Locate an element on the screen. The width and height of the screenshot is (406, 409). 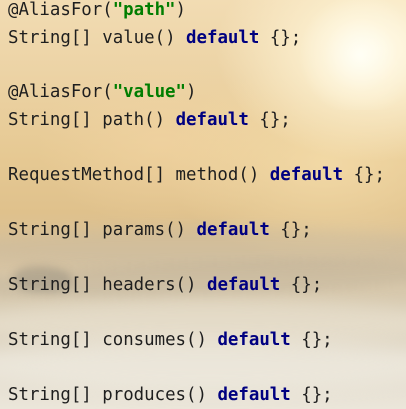
code-line-method: RequestMethod[] method() default {}; is located at coordinates (196, 175).